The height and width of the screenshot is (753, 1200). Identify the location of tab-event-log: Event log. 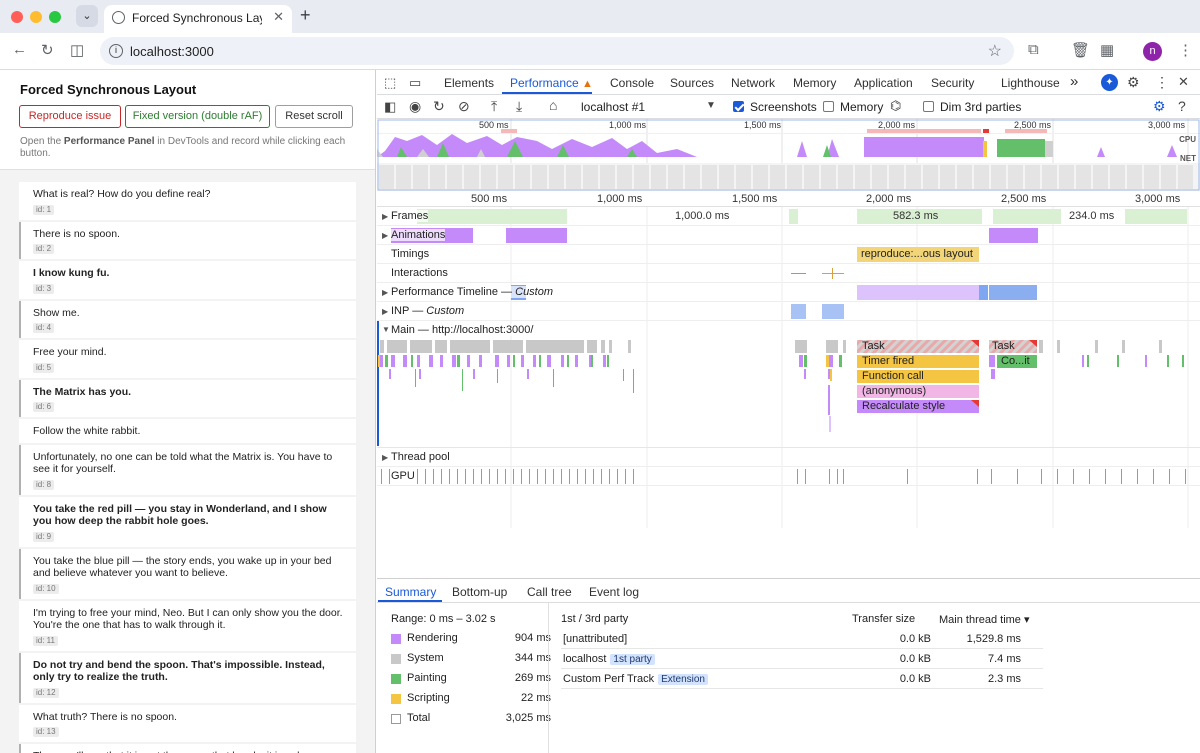
(614, 592).